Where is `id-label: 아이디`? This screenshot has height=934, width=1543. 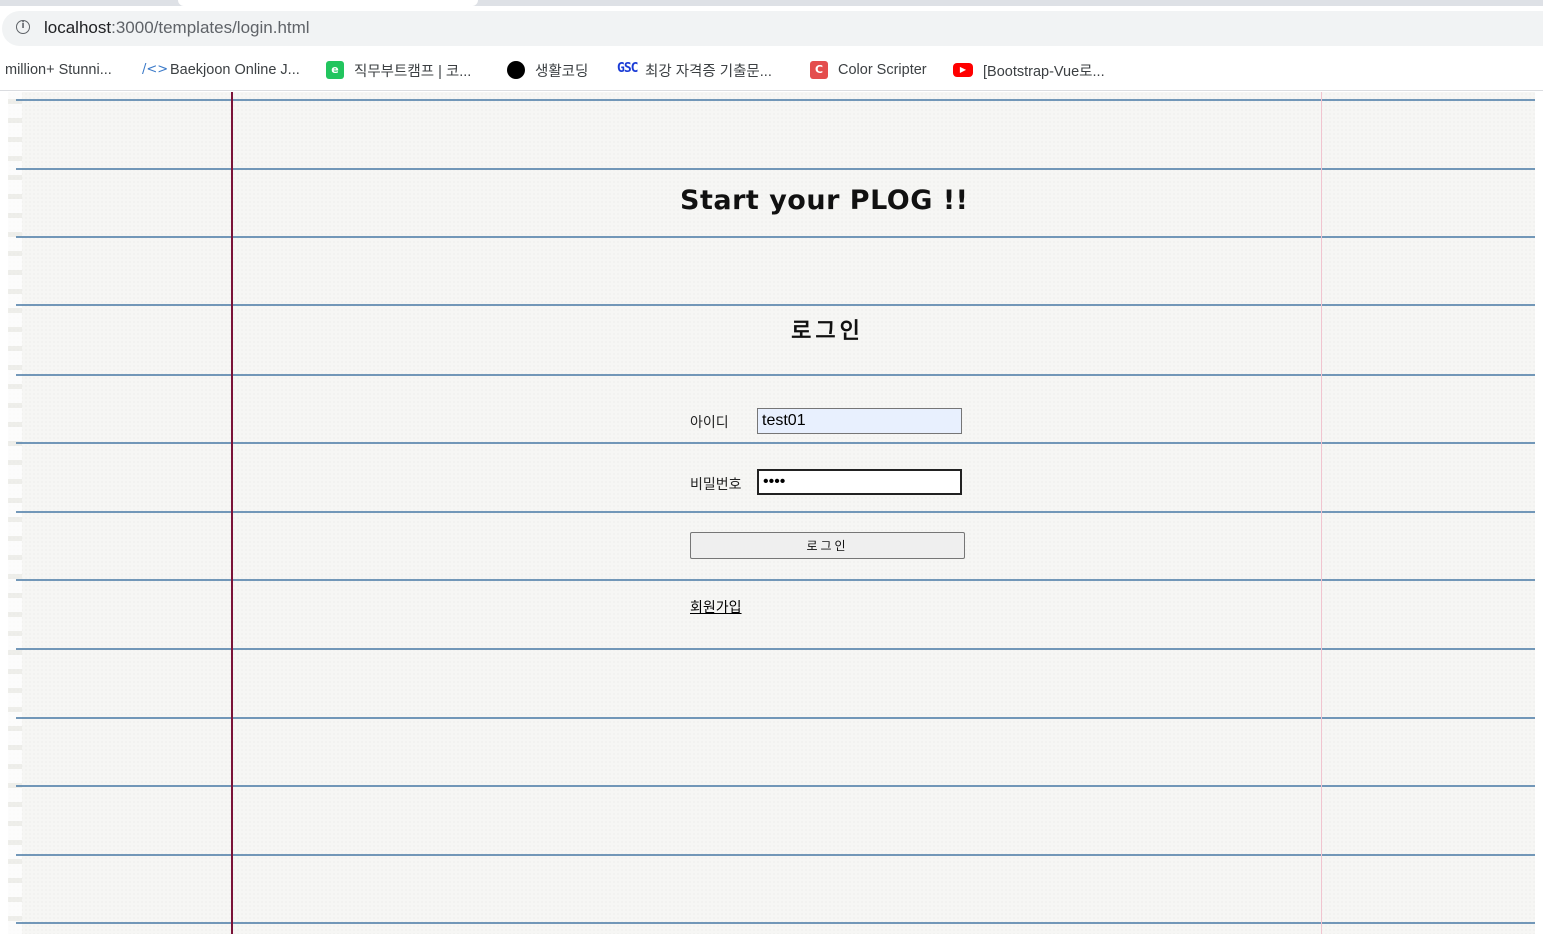 id-label: 아이디 is located at coordinates (709, 423).